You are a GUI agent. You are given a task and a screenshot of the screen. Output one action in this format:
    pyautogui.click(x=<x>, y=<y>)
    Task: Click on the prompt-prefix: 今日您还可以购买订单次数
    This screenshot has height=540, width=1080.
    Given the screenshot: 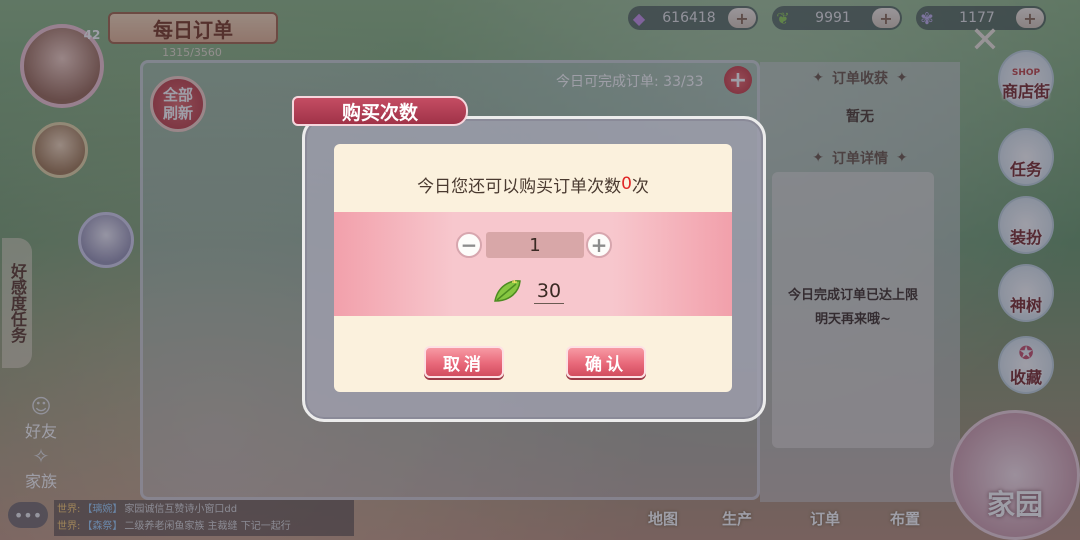 What is the action you would take?
    pyautogui.click(x=519, y=186)
    